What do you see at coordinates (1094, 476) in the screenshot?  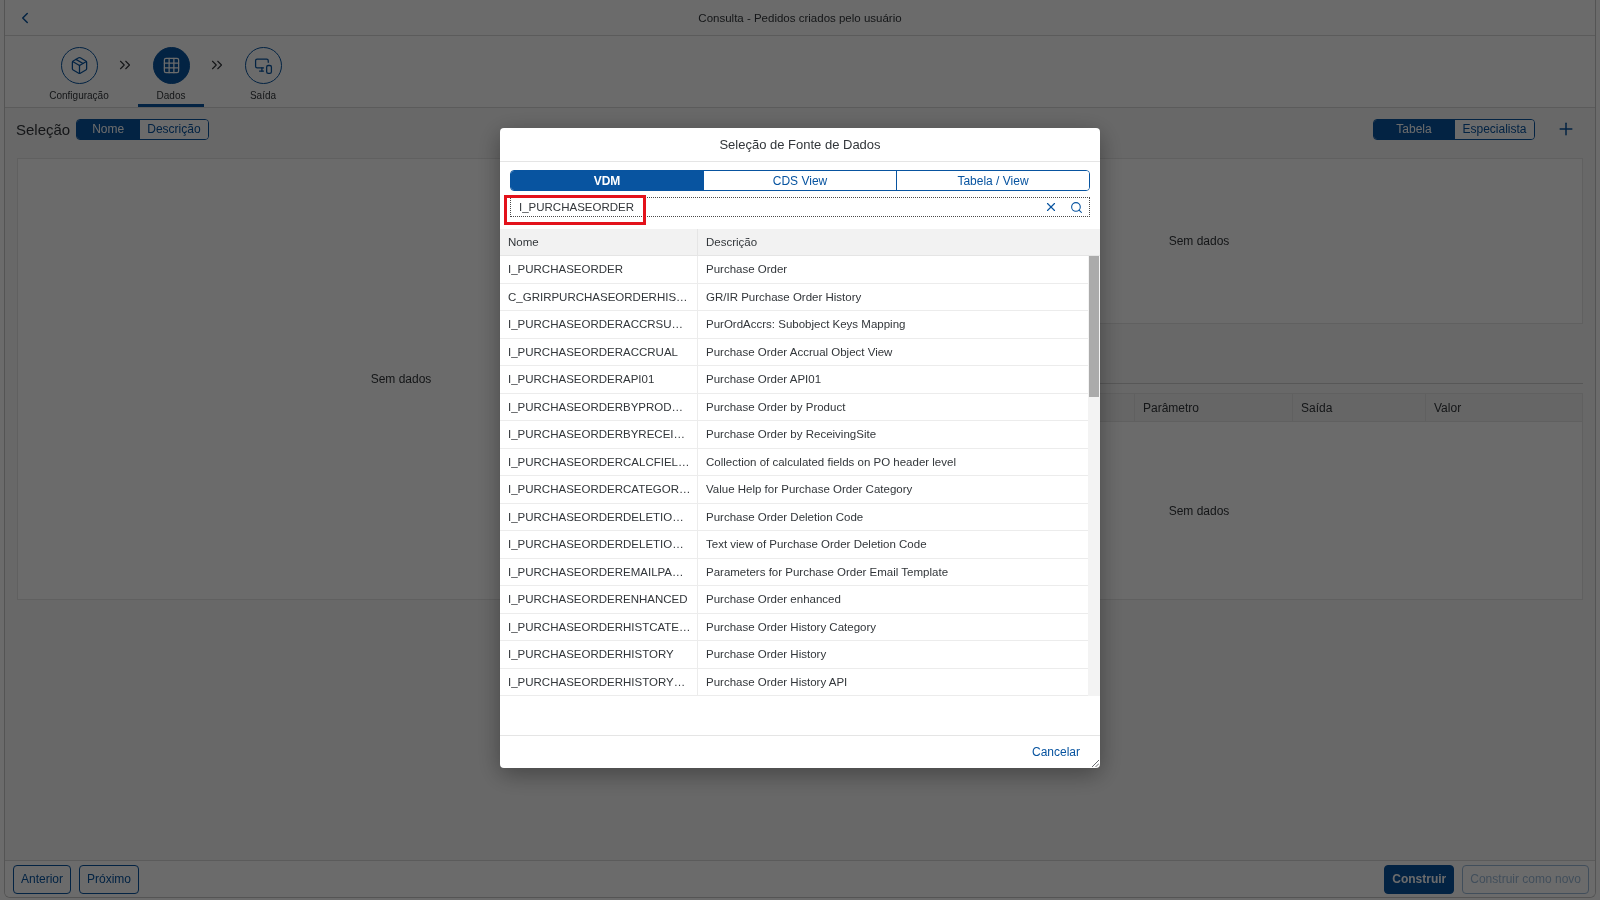 I see `scrollbar` at bounding box center [1094, 476].